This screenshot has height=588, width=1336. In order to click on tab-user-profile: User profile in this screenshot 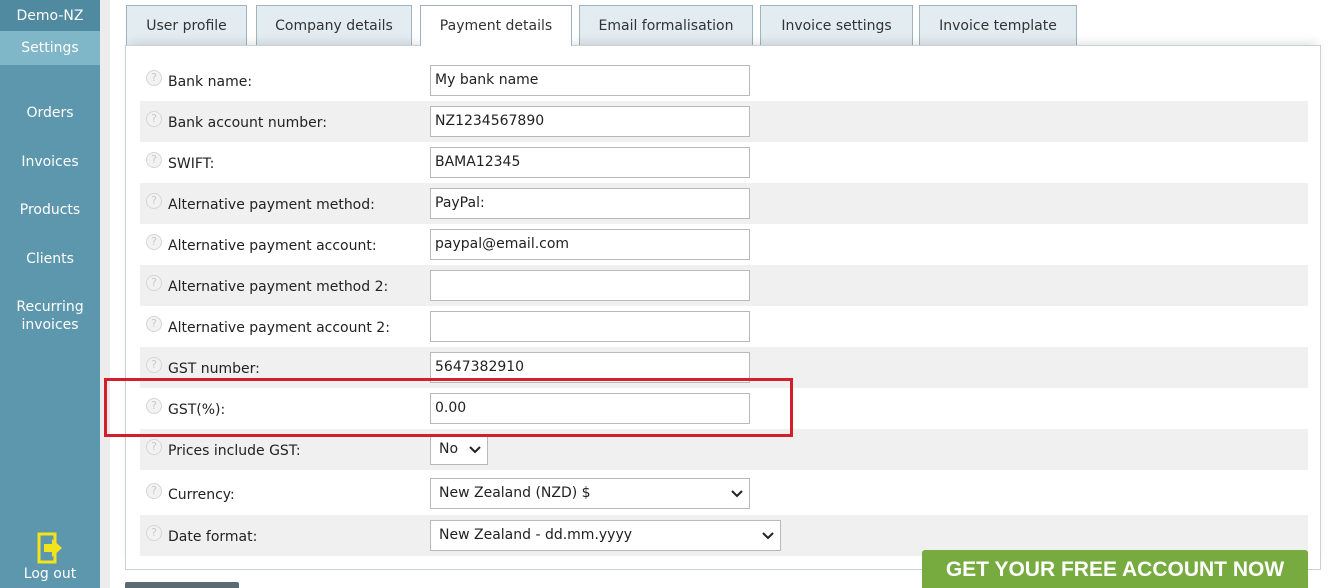, I will do `click(186, 25)`.